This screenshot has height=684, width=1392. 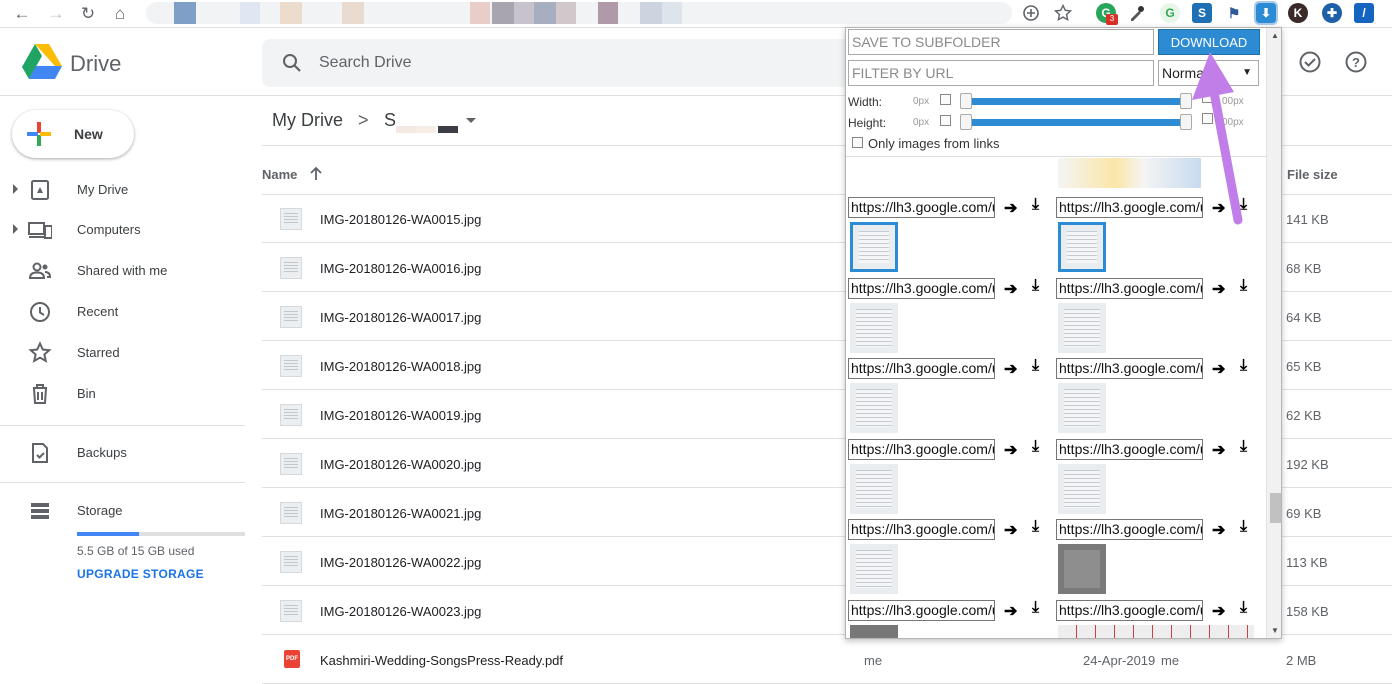 What do you see at coordinates (122, 453) in the screenshot?
I see `sidebar-item-backups: Backups` at bounding box center [122, 453].